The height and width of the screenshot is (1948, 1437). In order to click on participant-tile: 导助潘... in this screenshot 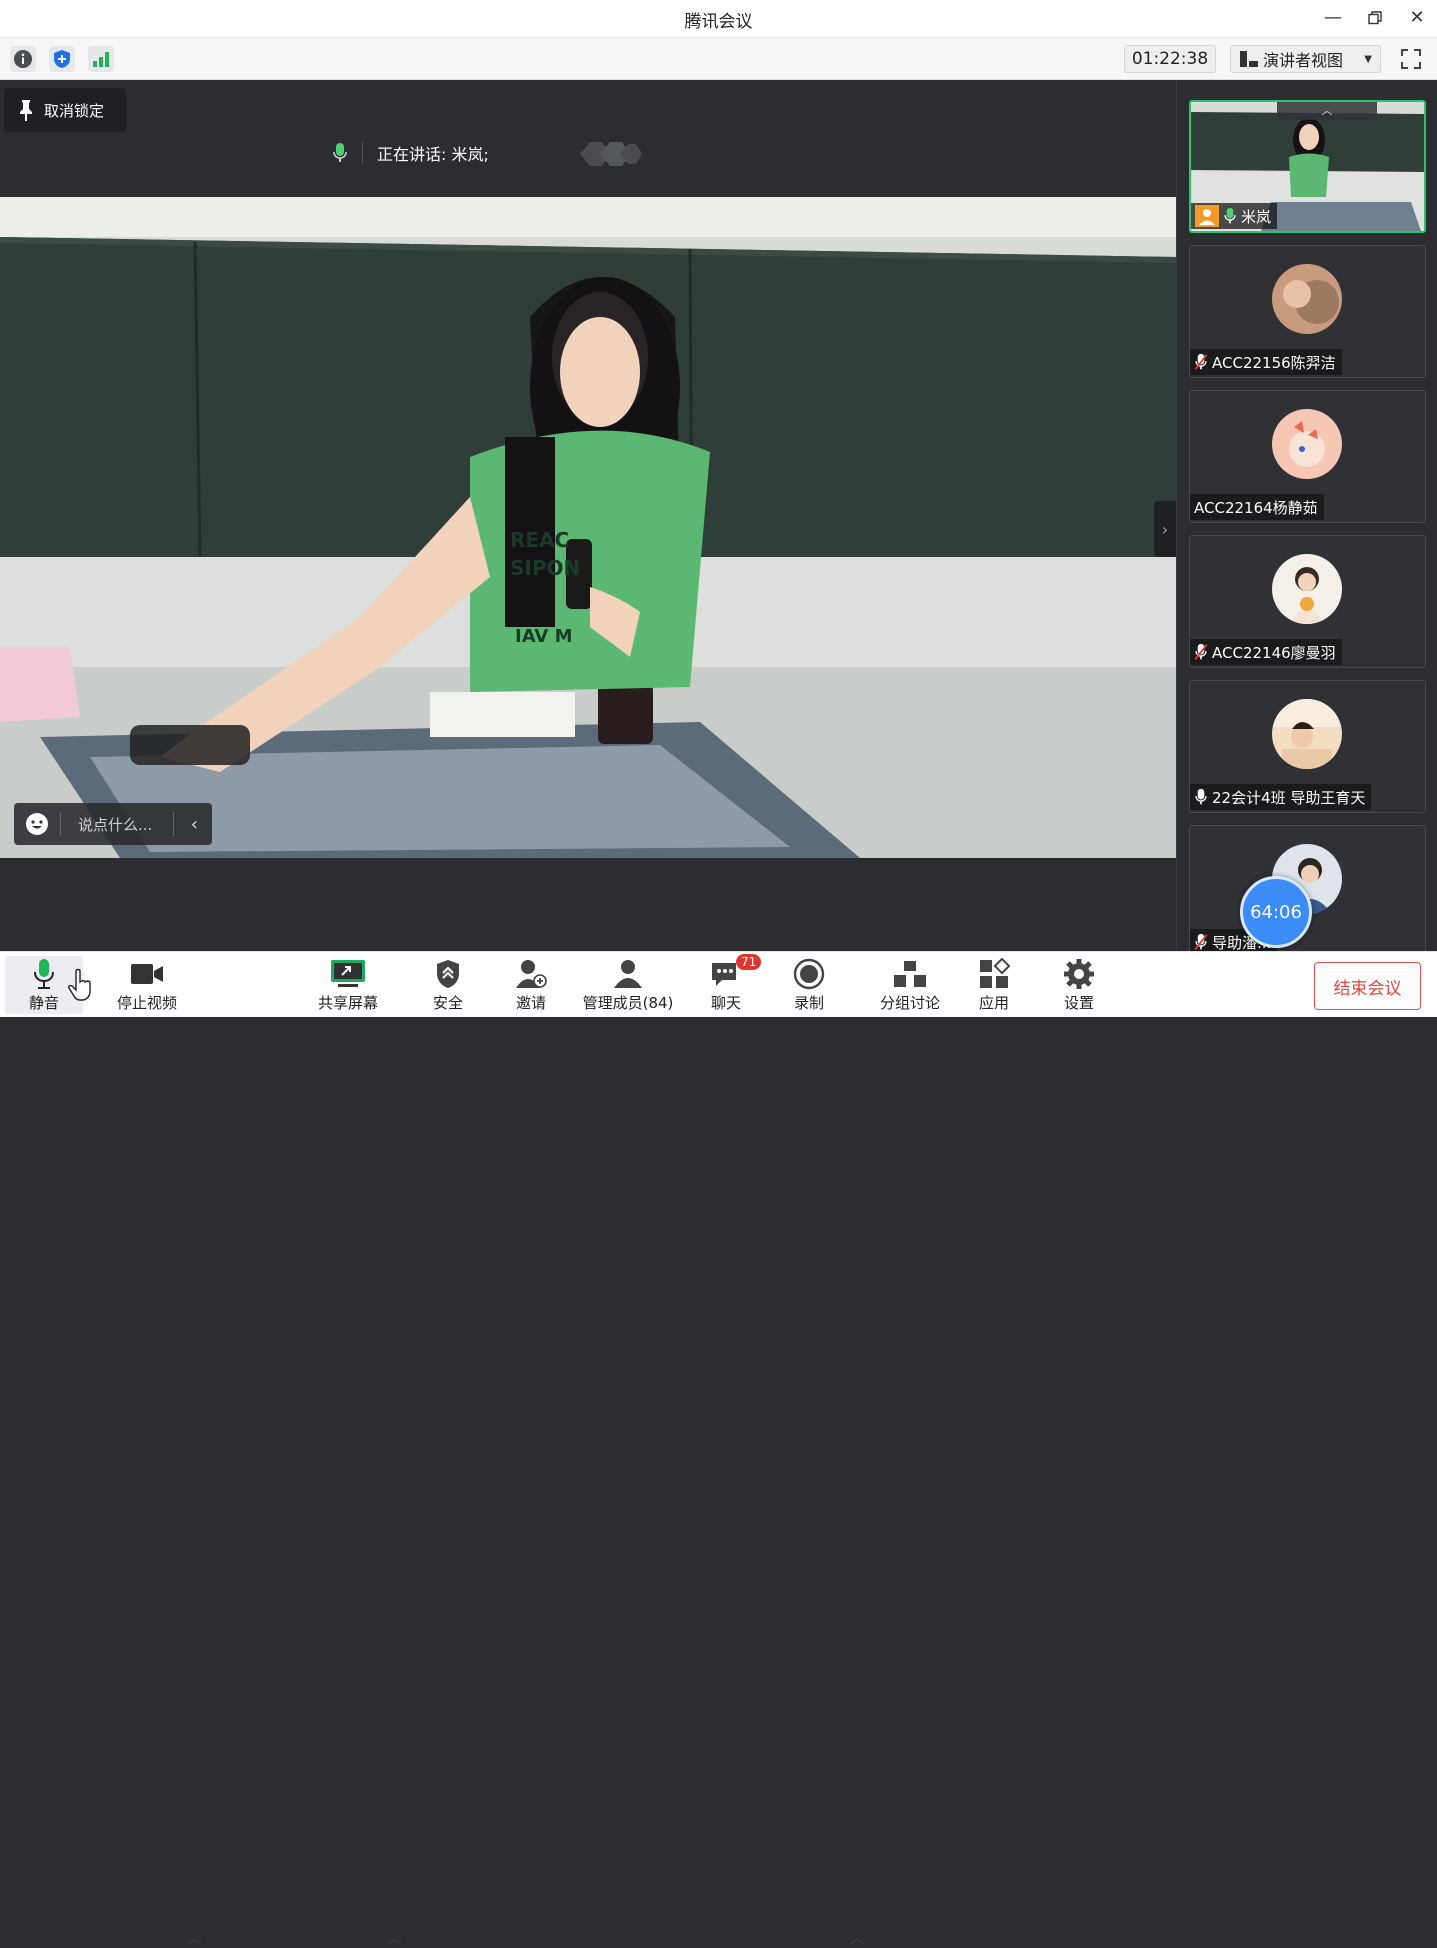, I will do `click(1307, 891)`.